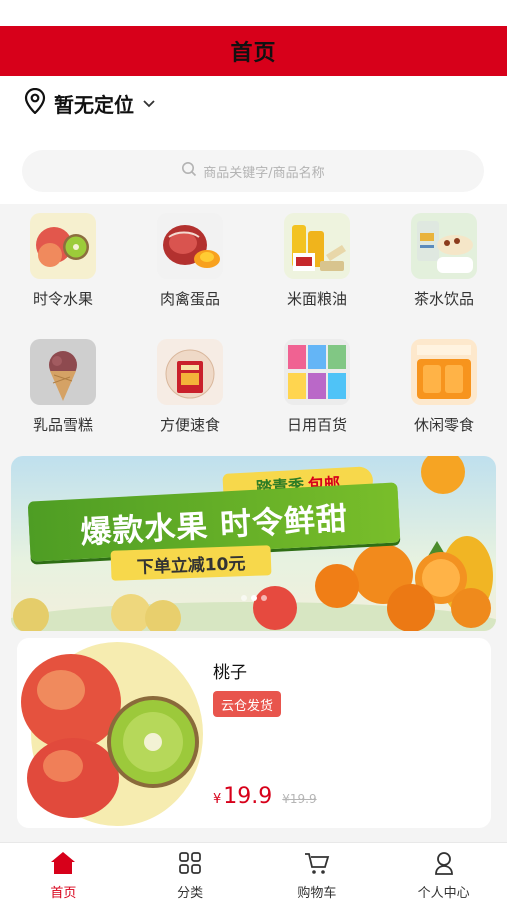  Describe the element at coordinates (443, 425) in the screenshot. I see `category-label: 休闲零食` at that location.